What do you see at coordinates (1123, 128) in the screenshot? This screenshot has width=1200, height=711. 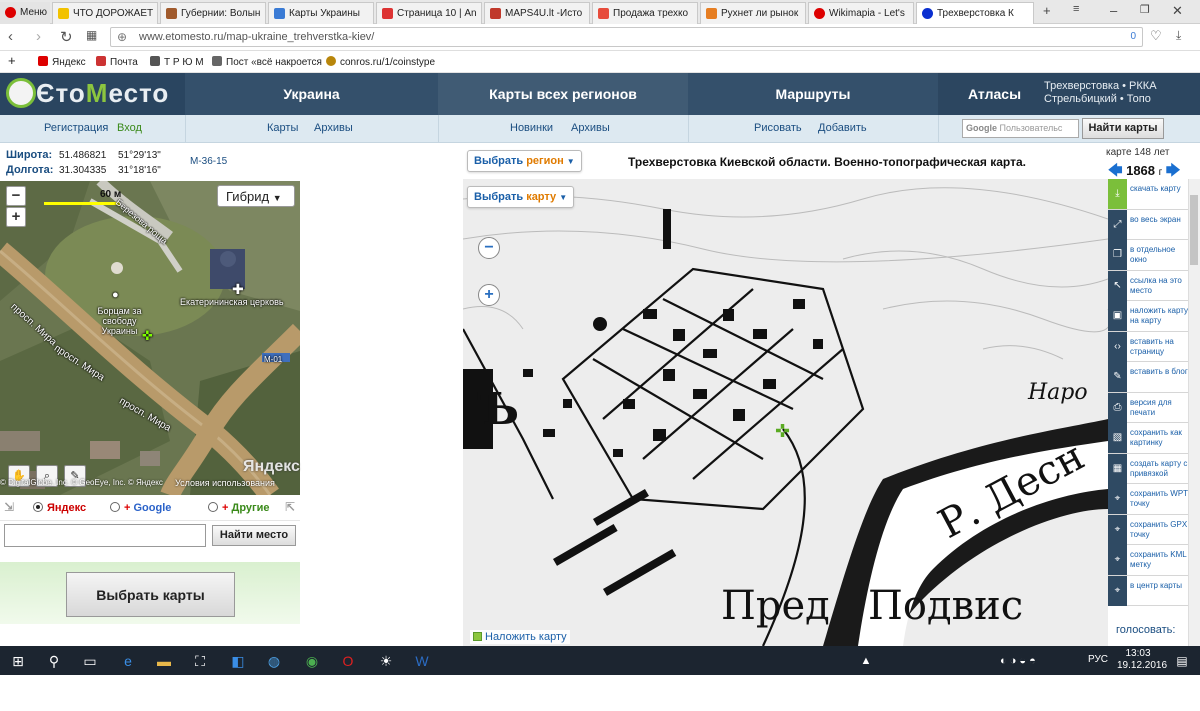 I see `find-maps-button: Найти карты` at bounding box center [1123, 128].